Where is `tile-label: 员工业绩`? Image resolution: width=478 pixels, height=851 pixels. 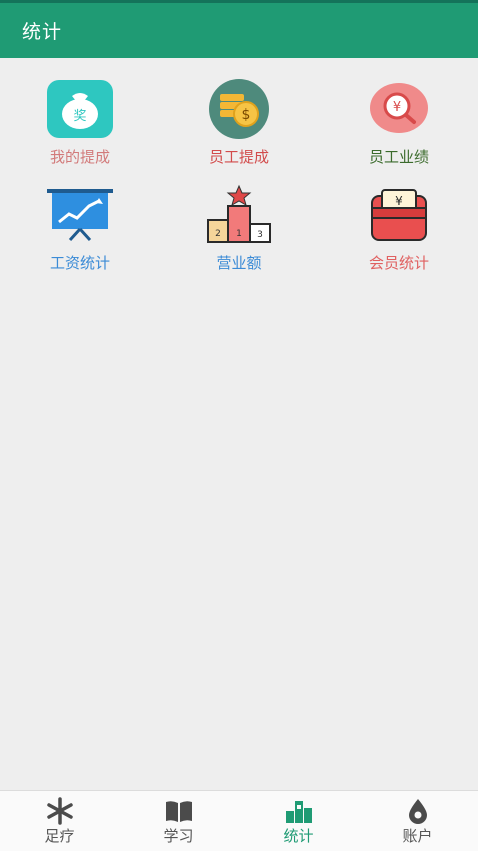 tile-label: 员工业绩 is located at coordinates (398, 157).